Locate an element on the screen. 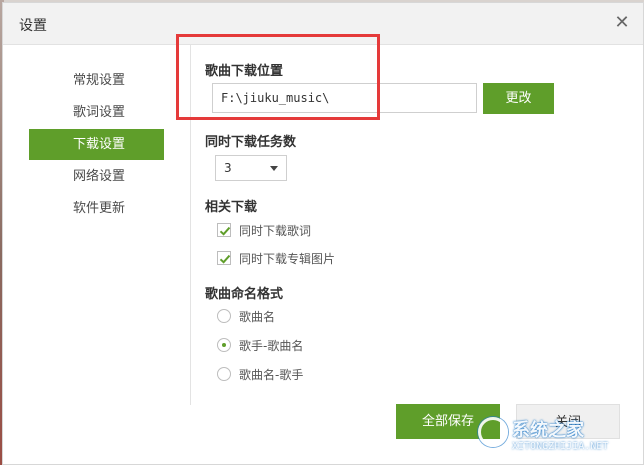 This screenshot has width=644, height=465. sidebar-item-label: 软件更新 is located at coordinates (99, 208).